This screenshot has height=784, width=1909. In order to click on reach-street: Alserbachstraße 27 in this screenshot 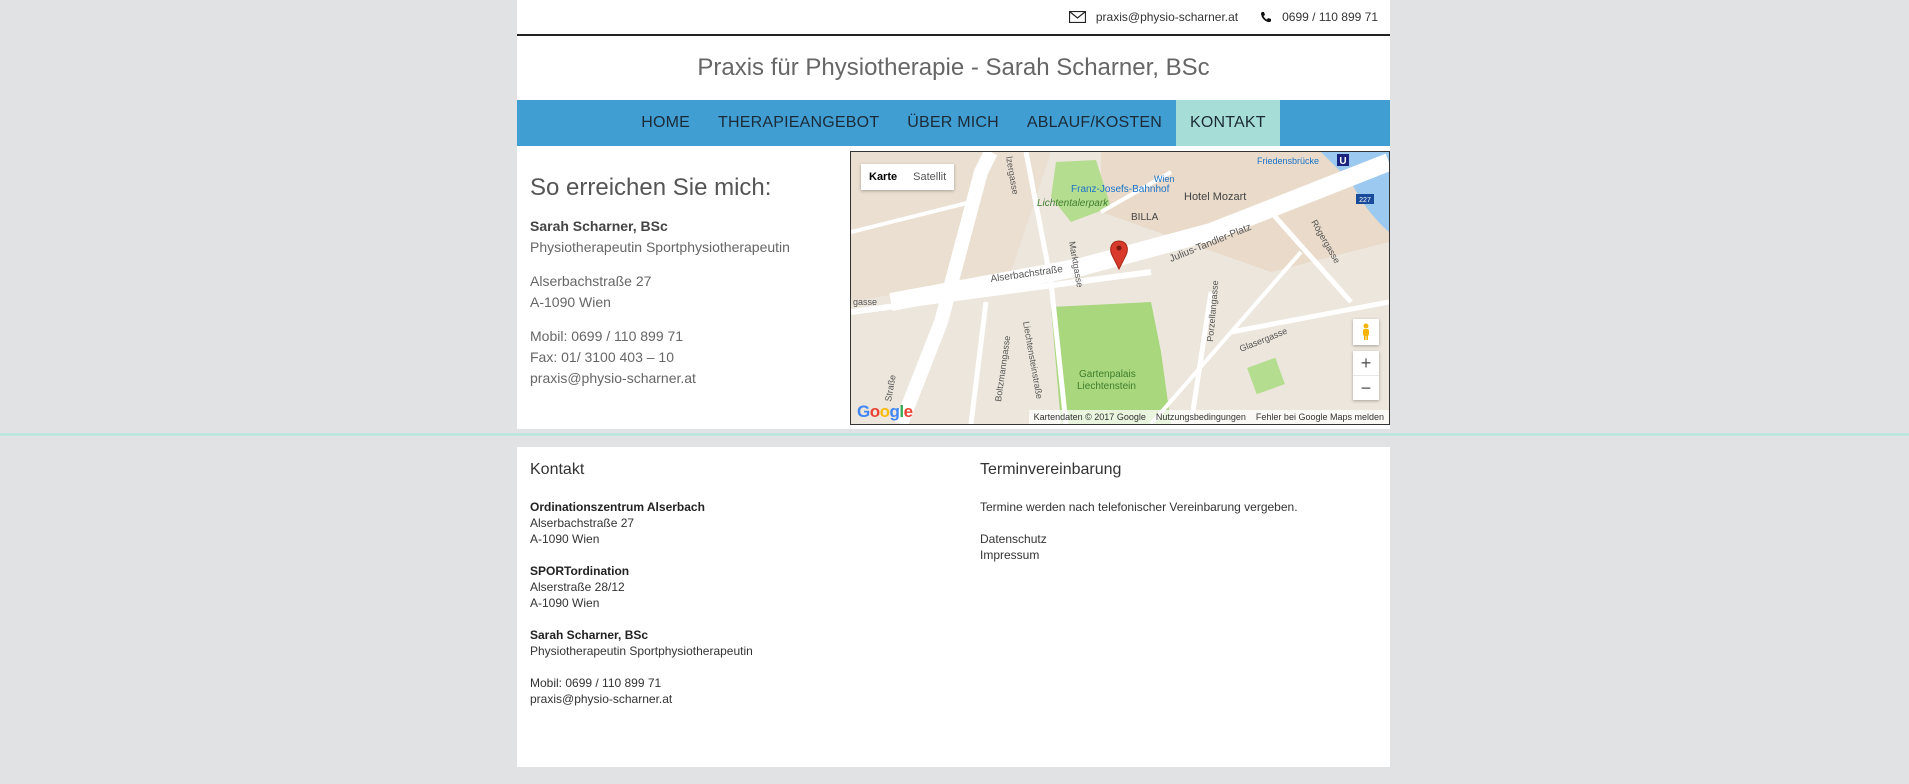, I will do `click(591, 281)`.